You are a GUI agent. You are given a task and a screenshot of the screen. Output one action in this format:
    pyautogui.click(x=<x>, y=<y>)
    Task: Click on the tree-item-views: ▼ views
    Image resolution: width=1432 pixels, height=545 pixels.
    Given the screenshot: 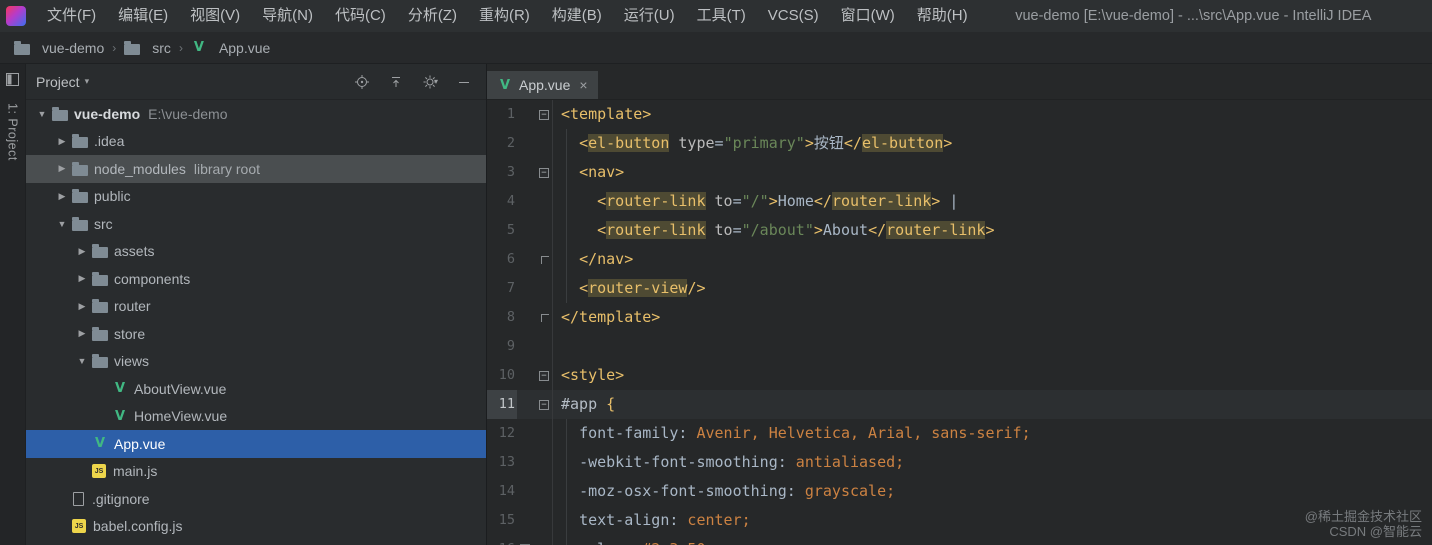 What is the action you would take?
    pyautogui.click(x=256, y=362)
    